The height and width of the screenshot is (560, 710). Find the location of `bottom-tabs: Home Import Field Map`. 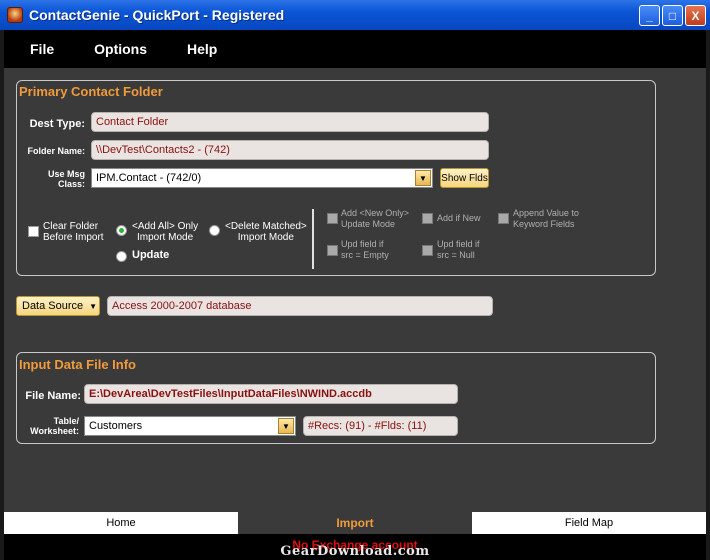

bottom-tabs: Home Import Field Map is located at coordinates (355, 523).